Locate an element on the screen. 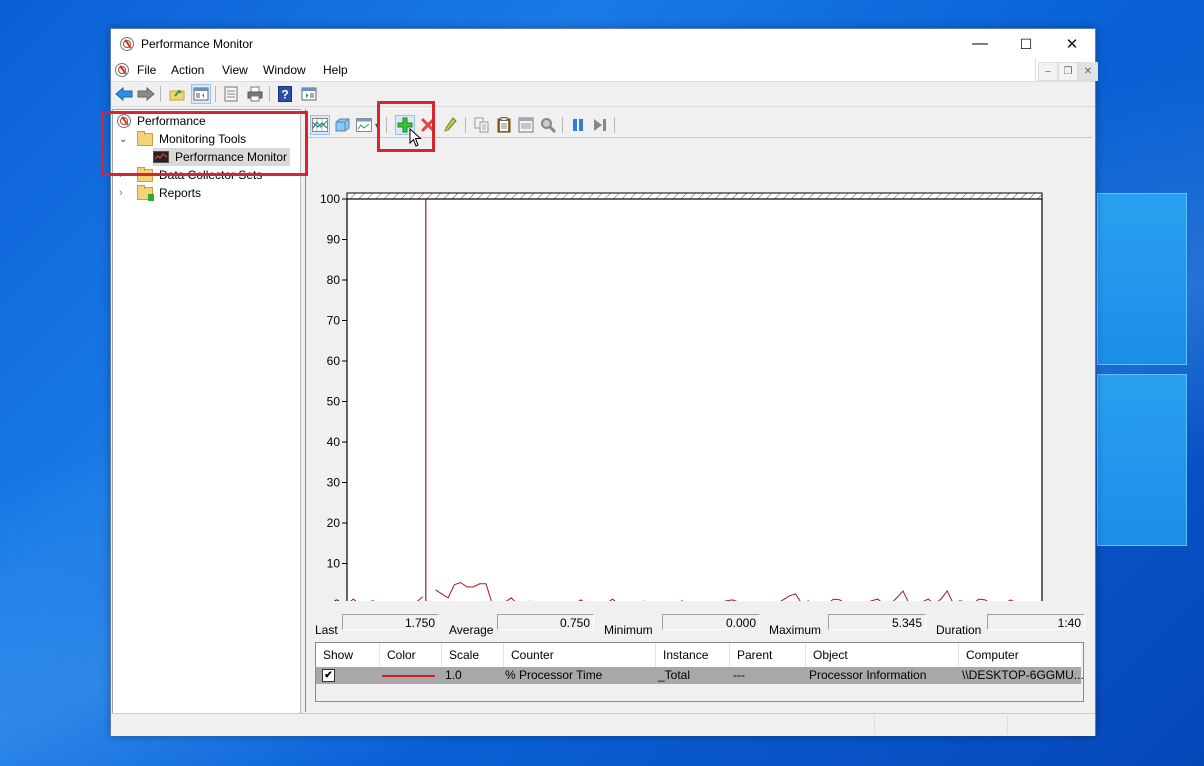 The image size is (1204, 766). freeze-display-icon is located at coordinates (578, 125).